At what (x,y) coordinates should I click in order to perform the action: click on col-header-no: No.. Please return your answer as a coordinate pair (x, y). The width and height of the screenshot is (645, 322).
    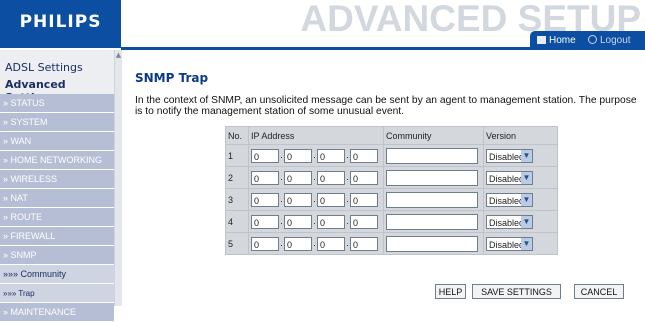
    Looking at the image, I should click on (237, 135).